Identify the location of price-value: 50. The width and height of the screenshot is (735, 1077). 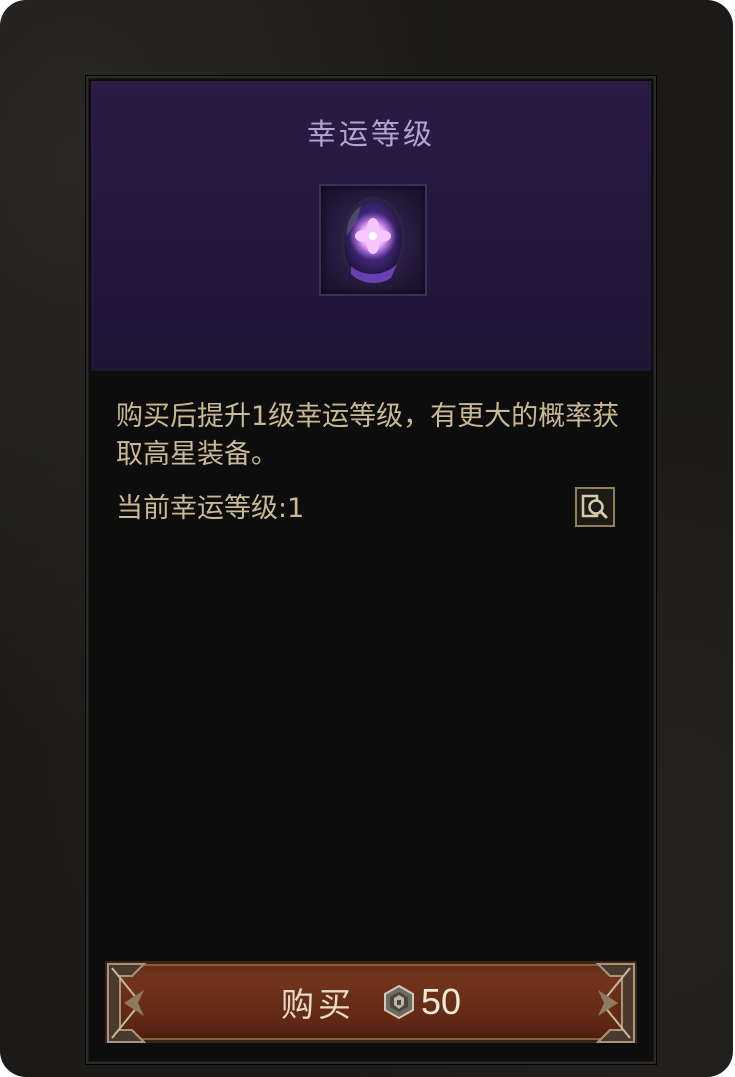
(441, 1001).